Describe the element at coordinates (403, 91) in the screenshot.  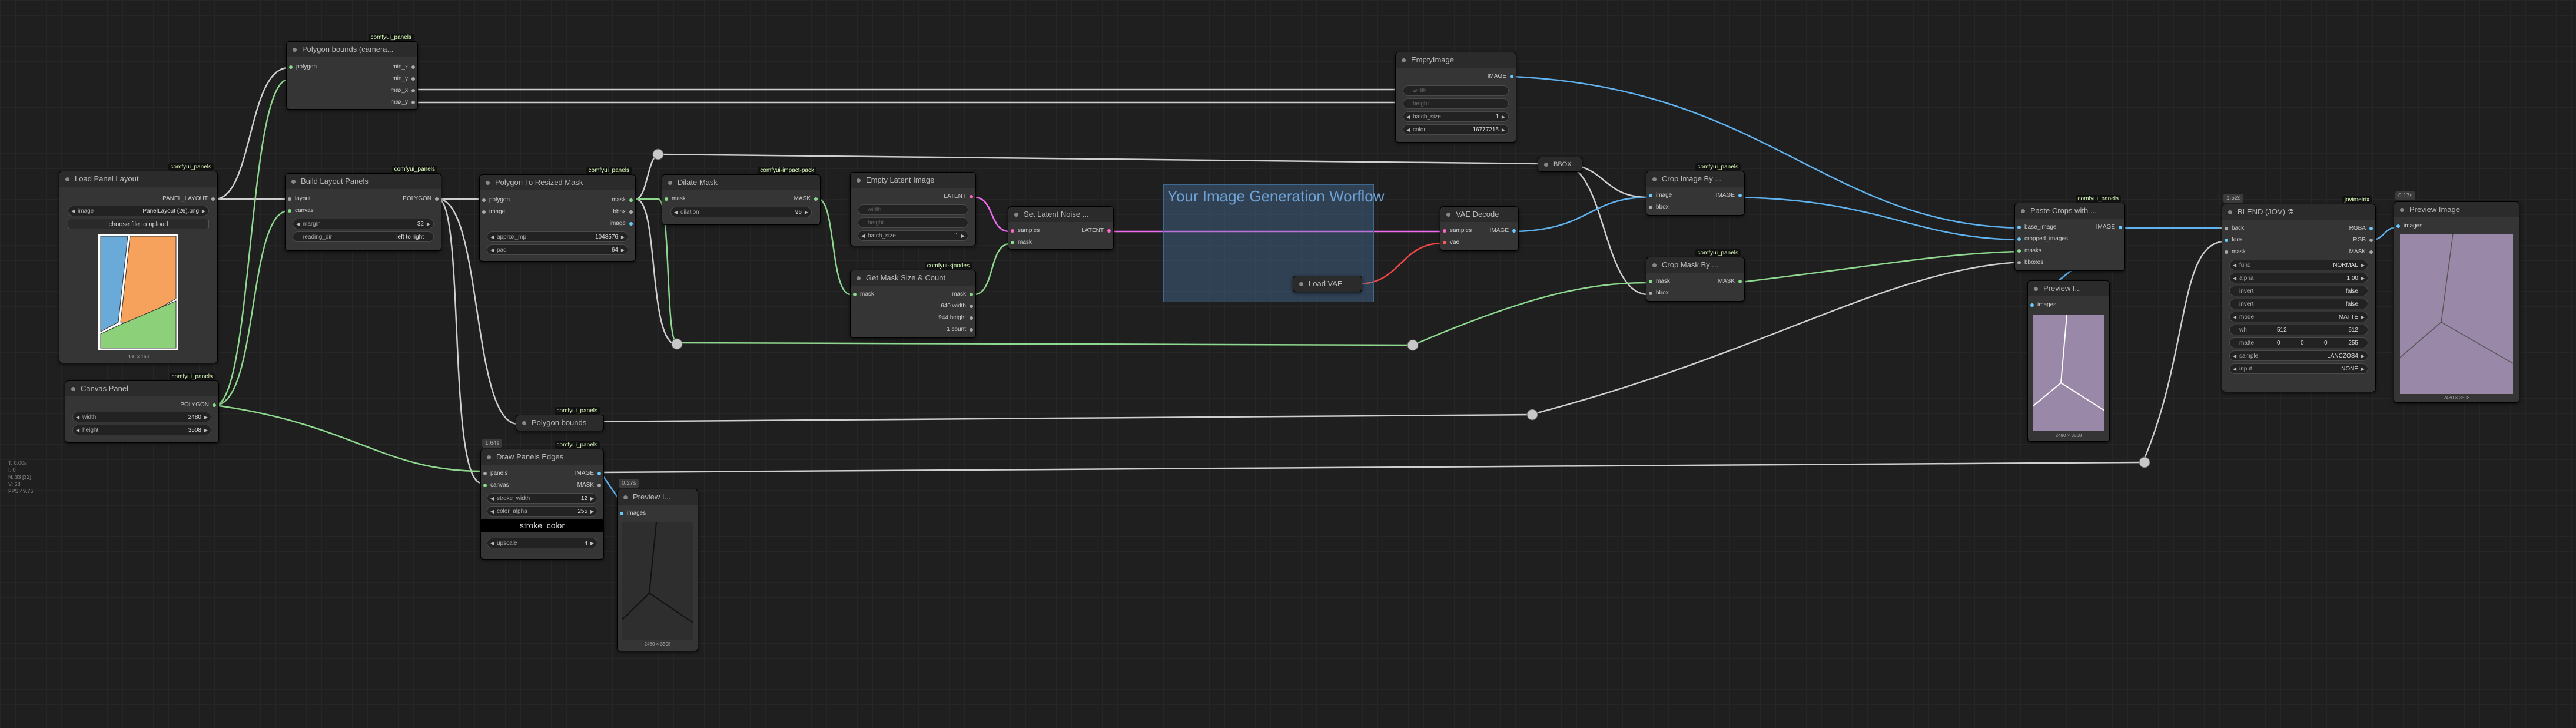
I see `output-max-x: max_x` at that location.